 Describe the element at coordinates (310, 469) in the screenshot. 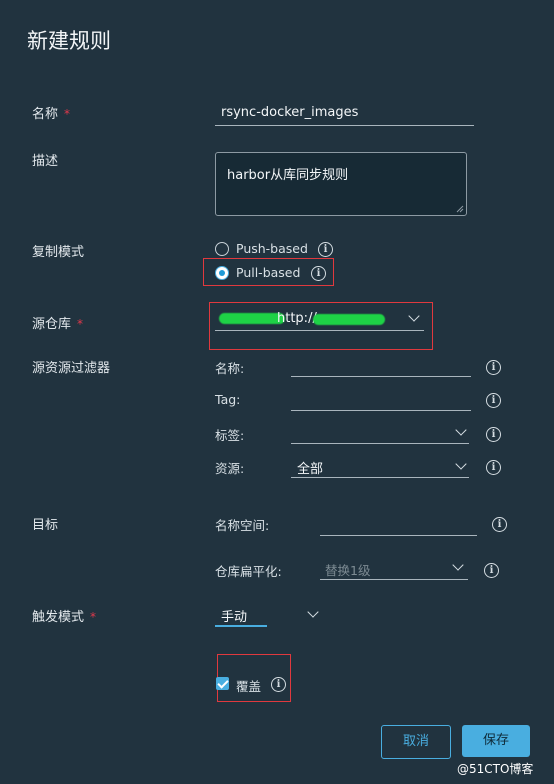

I see `filter-resource-value: 全部` at that location.